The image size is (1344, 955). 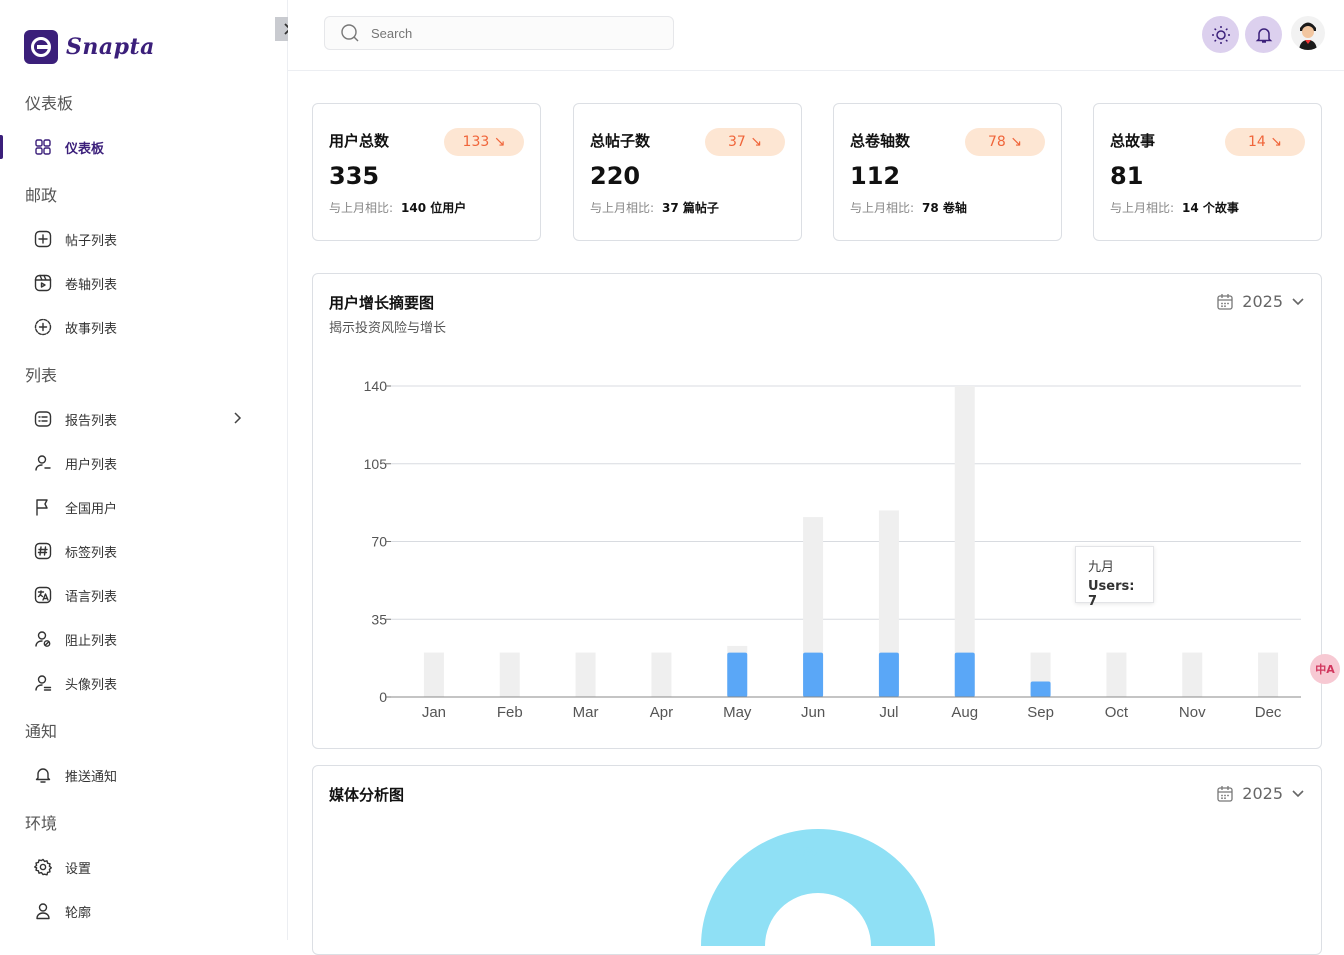 What do you see at coordinates (875, 176) in the screenshot?
I see `card-value: 112` at bounding box center [875, 176].